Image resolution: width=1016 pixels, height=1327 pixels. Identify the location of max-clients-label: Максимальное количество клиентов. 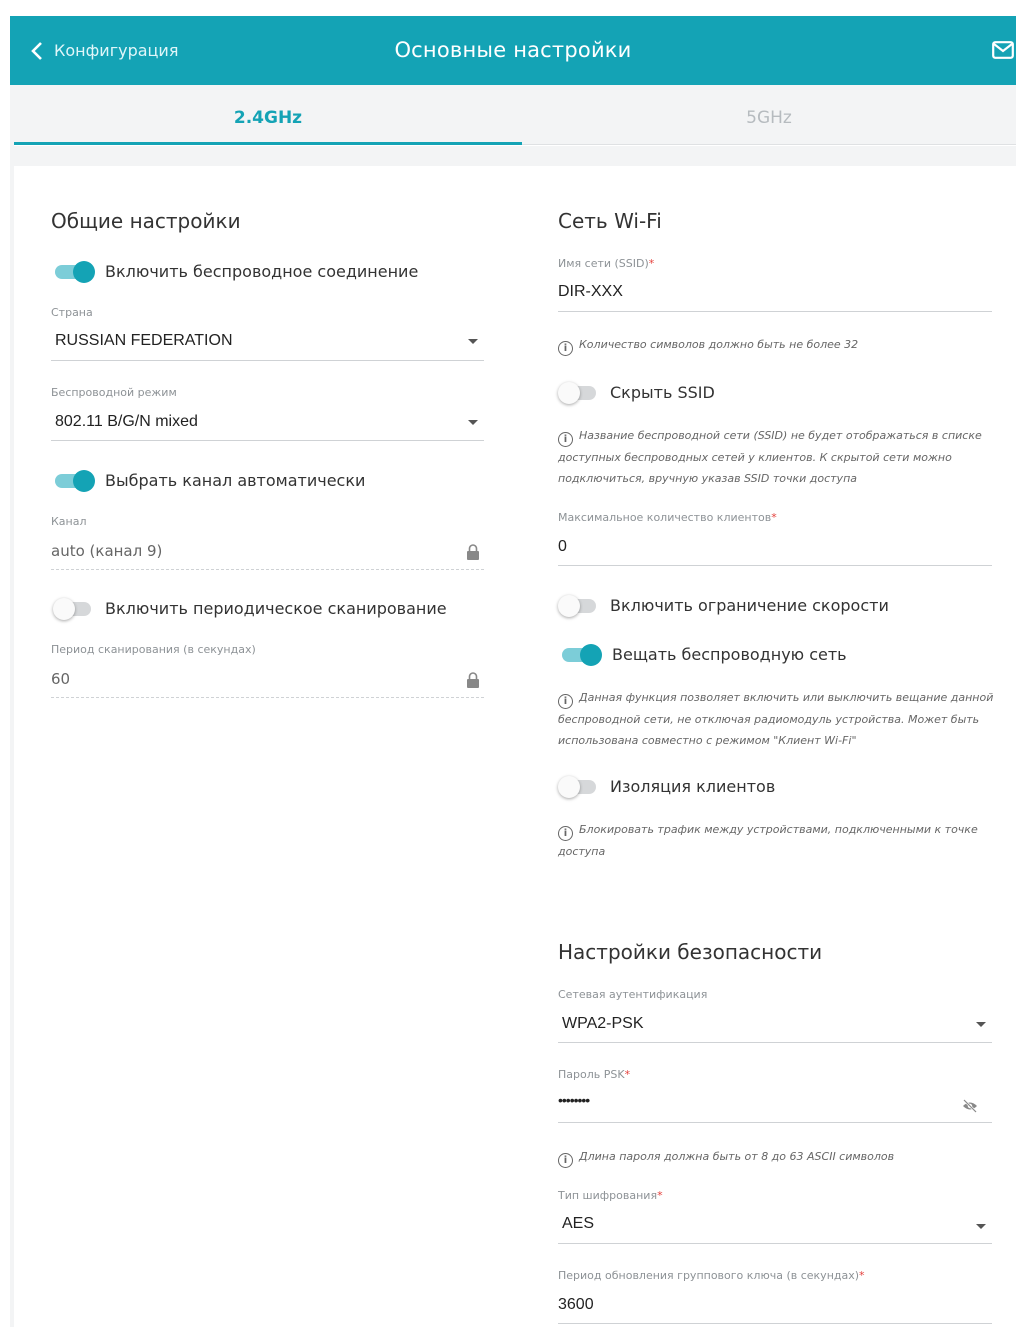
(665, 517).